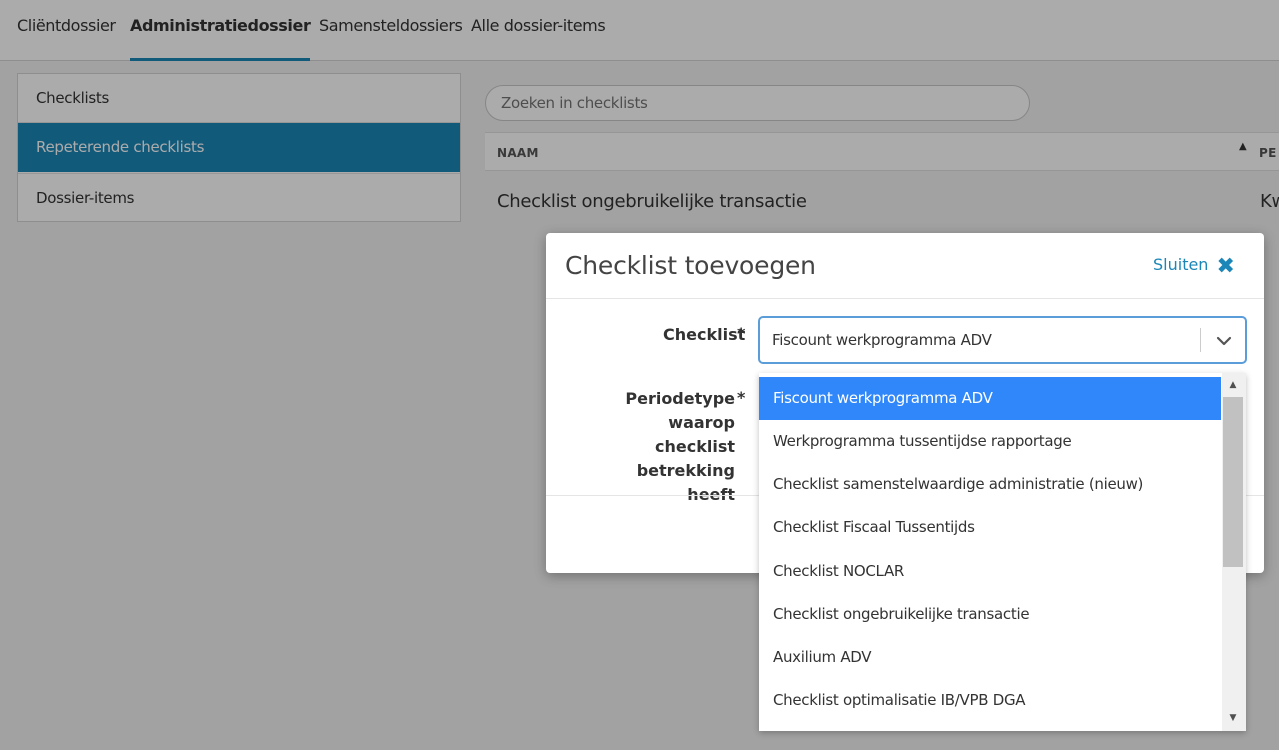  I want to click on period-type-label-line1: Periodetype waarop, so click(680, 410).